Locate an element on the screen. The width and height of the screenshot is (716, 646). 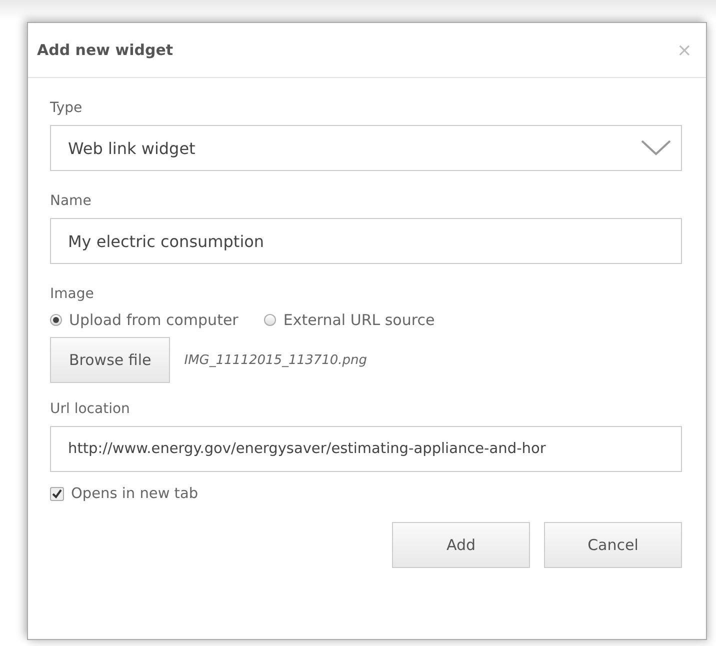
field-label: Image is located at coordinates (72, 294).